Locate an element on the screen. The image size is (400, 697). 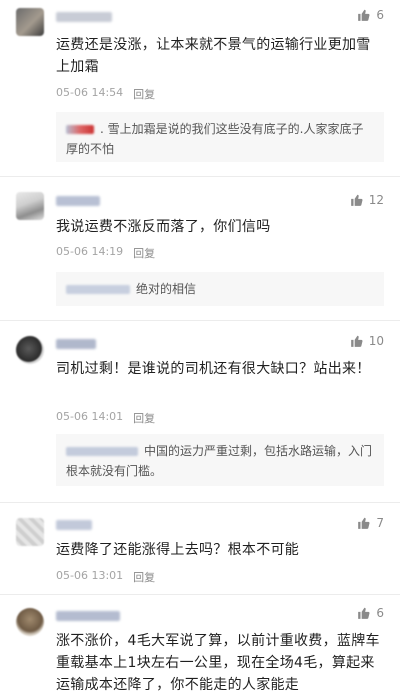
sub-reply-text: 绝对的相信 is located at coordinates (166, 289).